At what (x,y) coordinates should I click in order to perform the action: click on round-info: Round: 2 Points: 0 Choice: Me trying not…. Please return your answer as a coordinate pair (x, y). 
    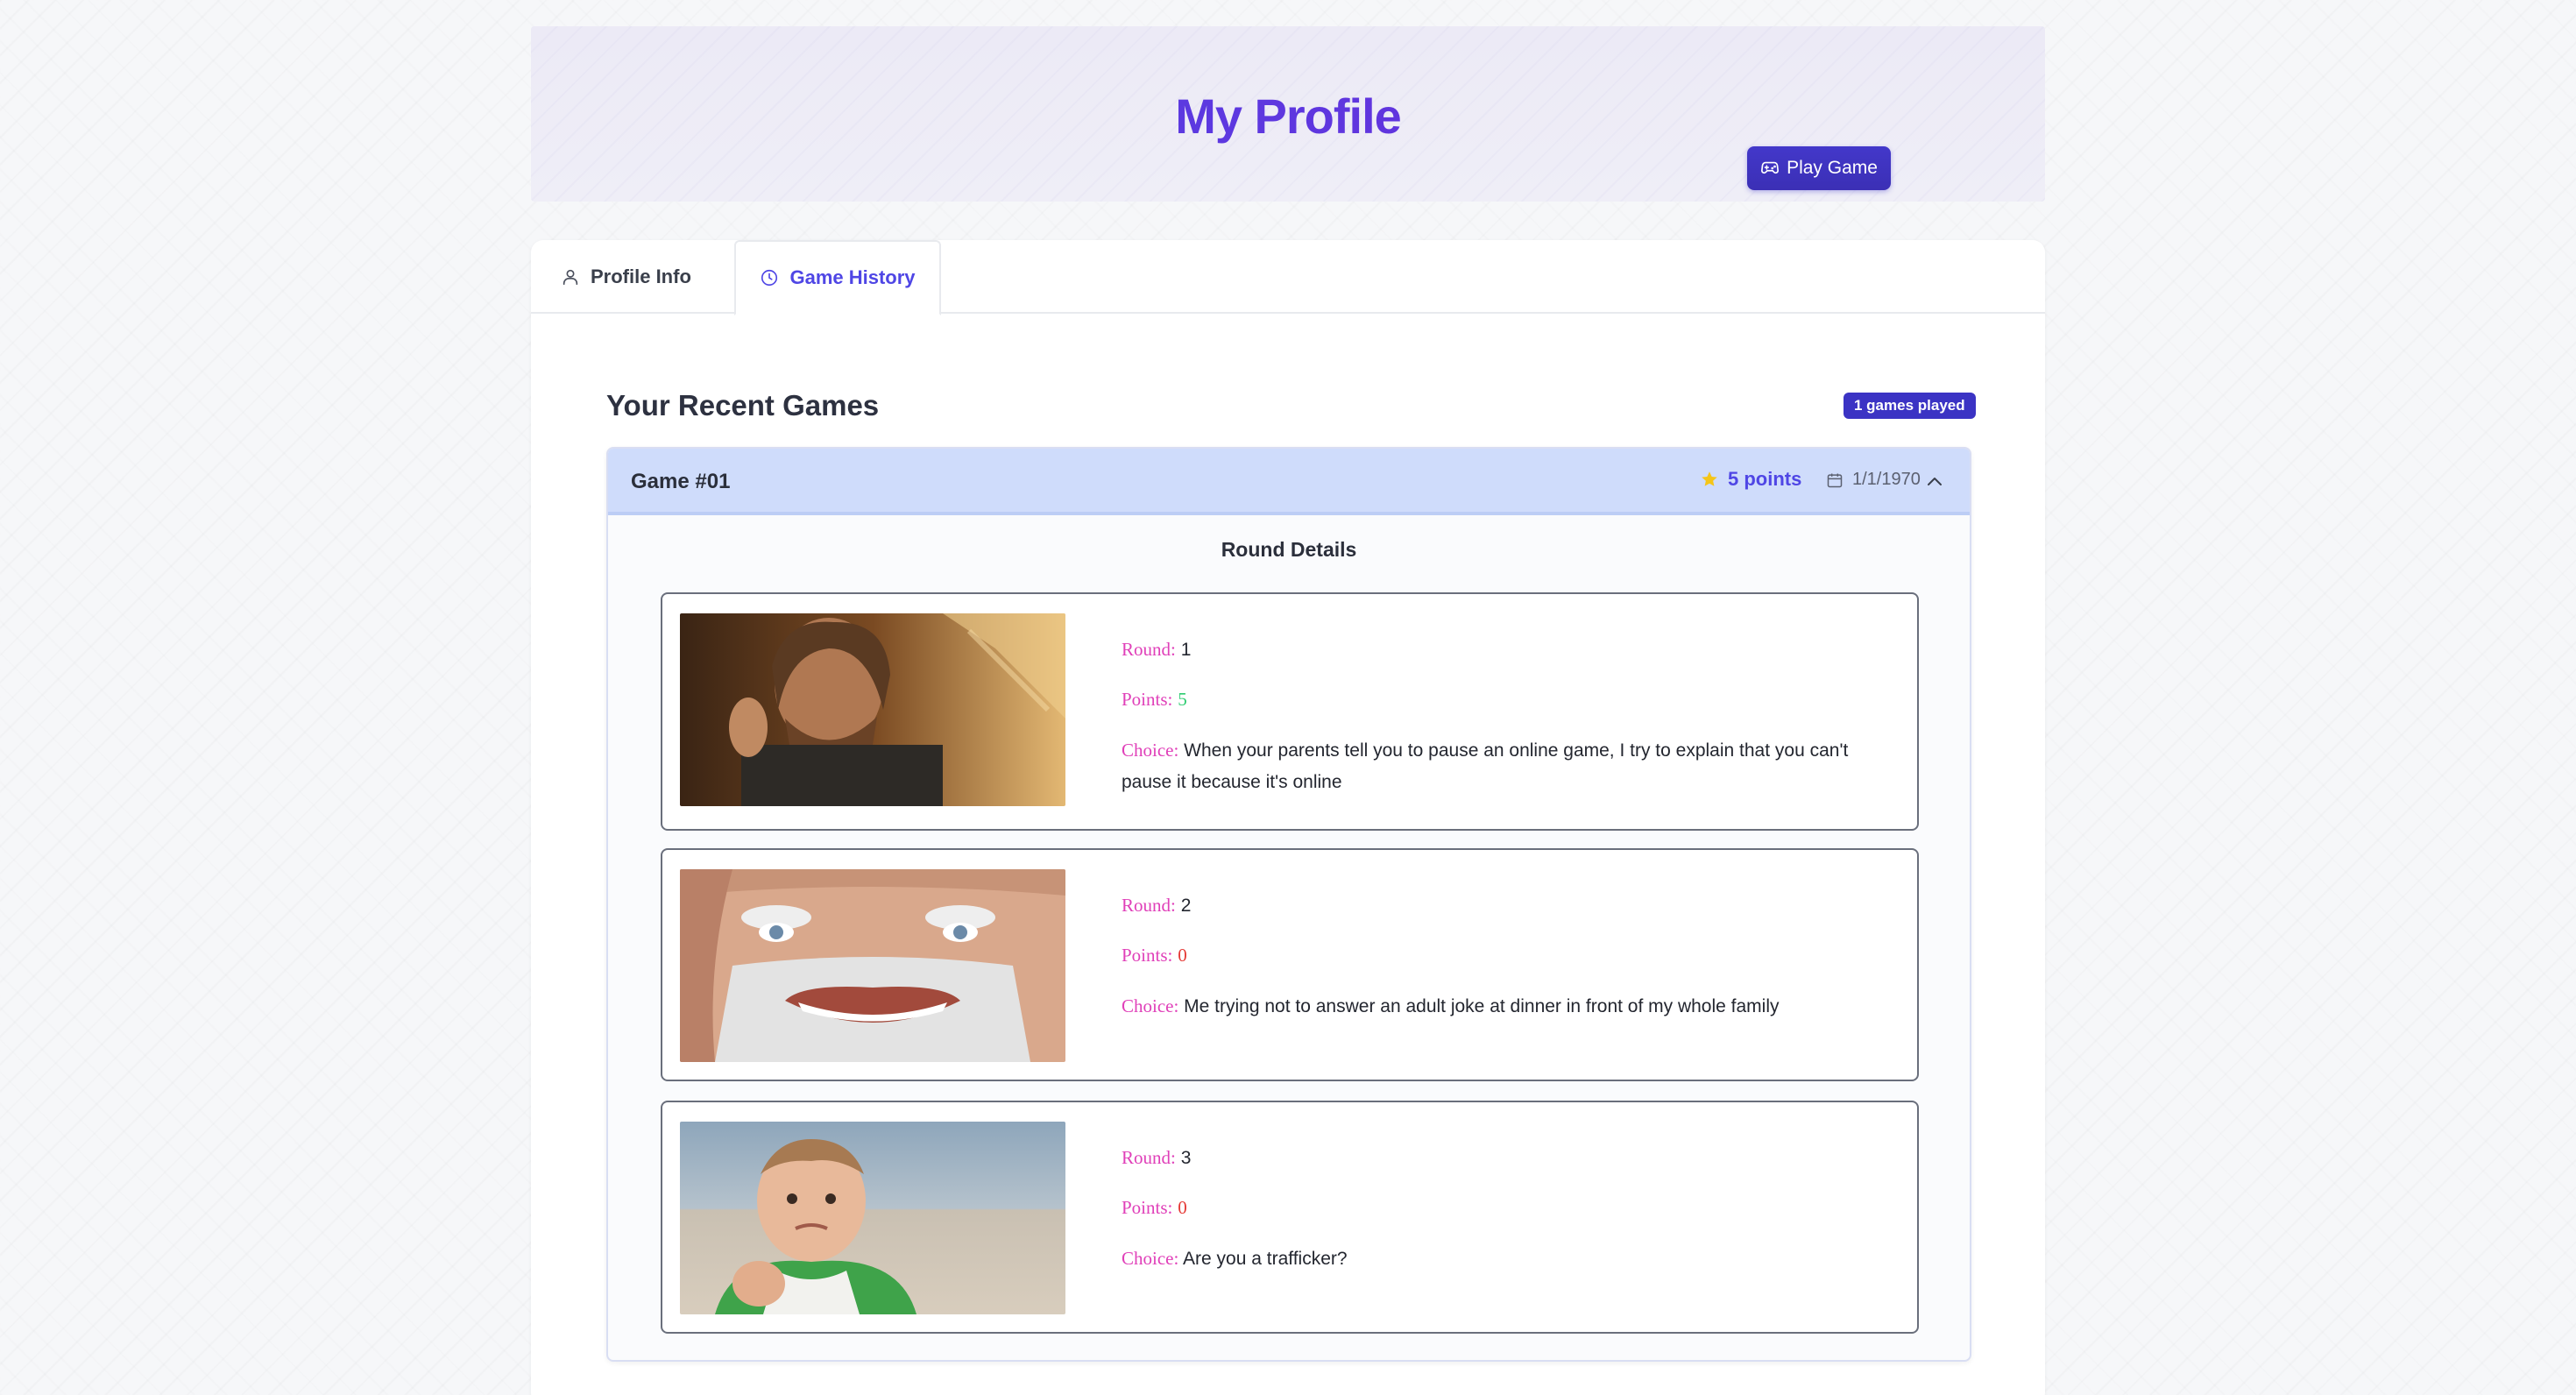
    Looking at the image, I should click on (1507, 966).